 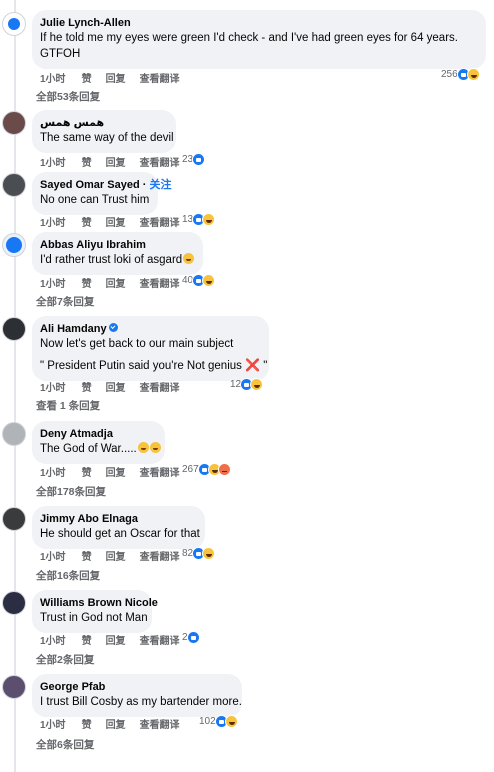 I want to click on comment-author: Williams Brown Nicole, so click(x=99, y=603).